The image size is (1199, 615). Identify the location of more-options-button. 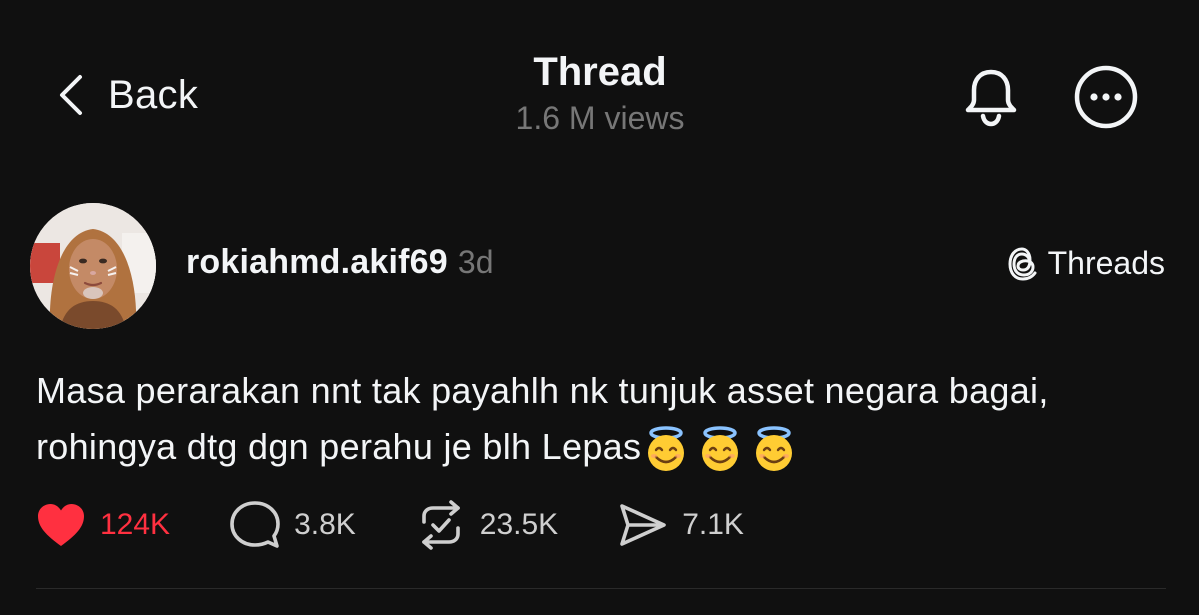
(1106, 97).